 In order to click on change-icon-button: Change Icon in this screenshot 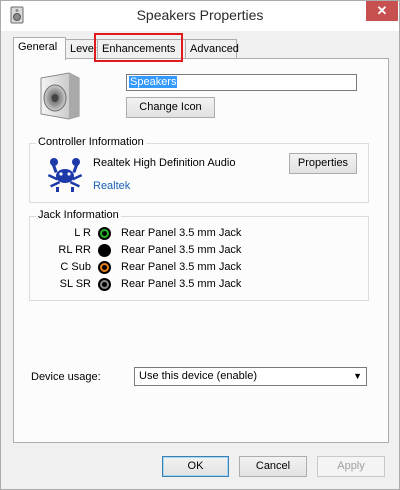, I will do `click(170, 107)`.